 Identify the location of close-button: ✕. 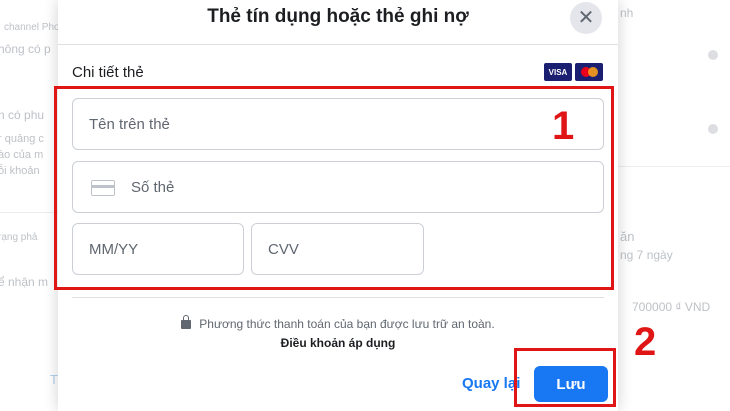
(586, 18).